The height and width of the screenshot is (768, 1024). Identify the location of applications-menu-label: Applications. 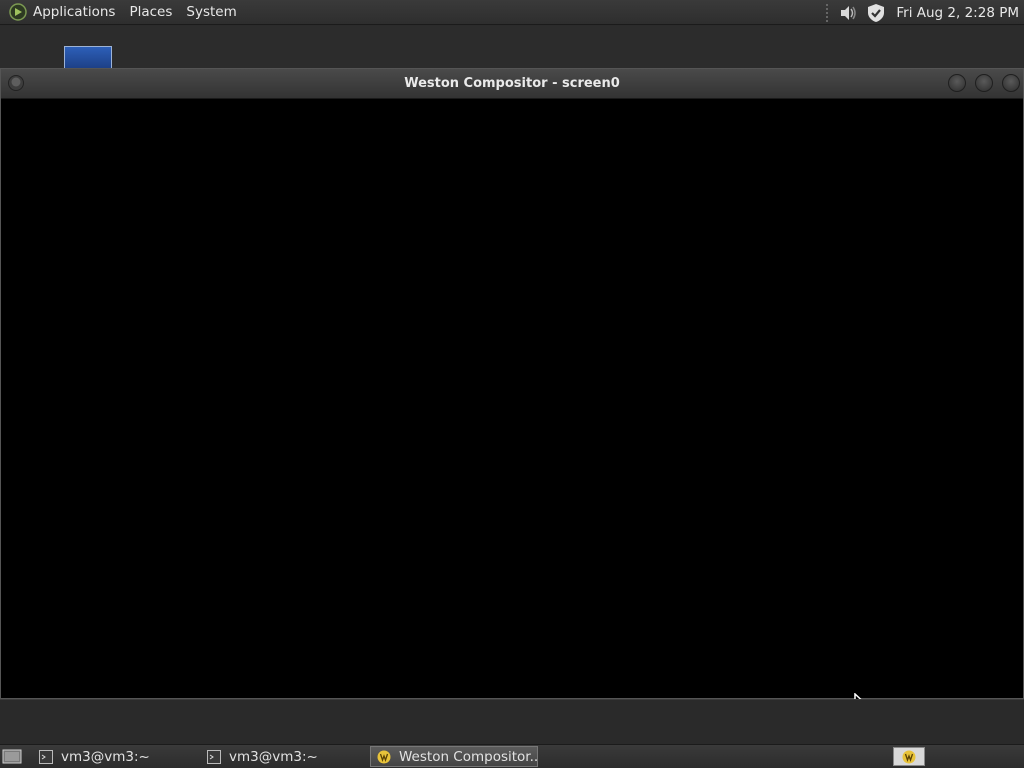
(74, 12).